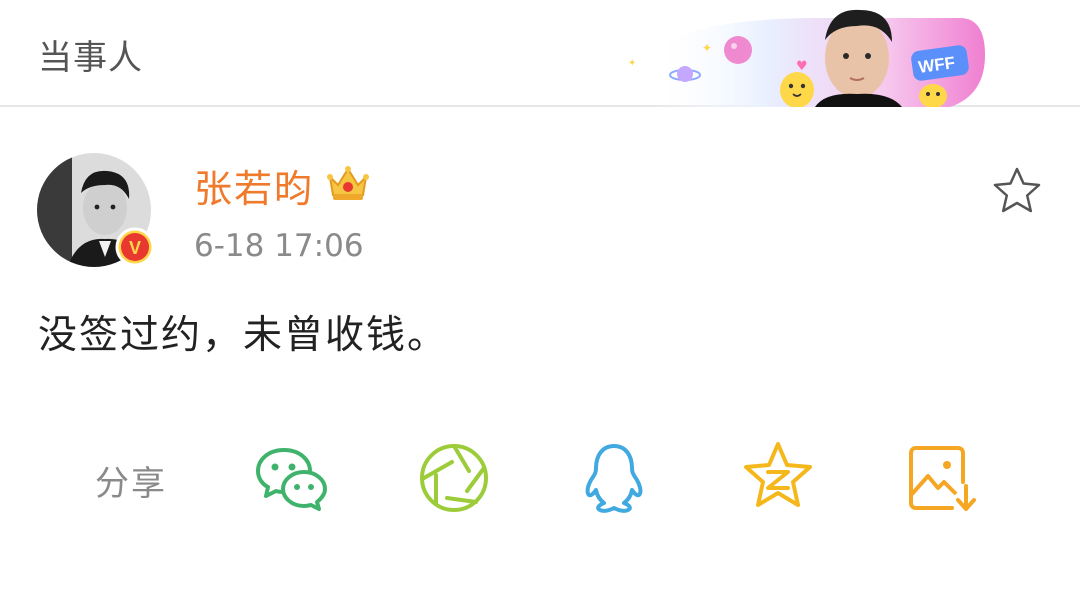 The image size is (1080, 597). Describe the element at coordinates (1017, 191) in the screenshot. I see `favorite-star-icon` at that location.